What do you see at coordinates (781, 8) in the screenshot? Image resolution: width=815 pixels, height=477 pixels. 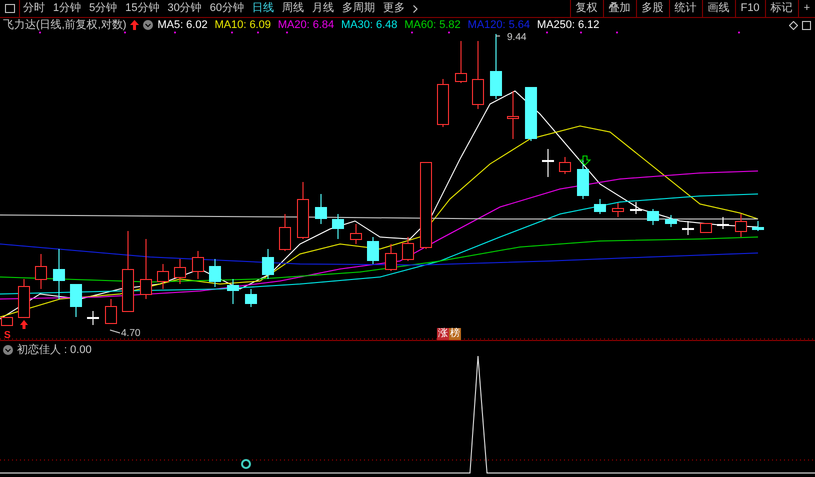 I see `toolbar-button: 标记` at bounding box center [781, 8].